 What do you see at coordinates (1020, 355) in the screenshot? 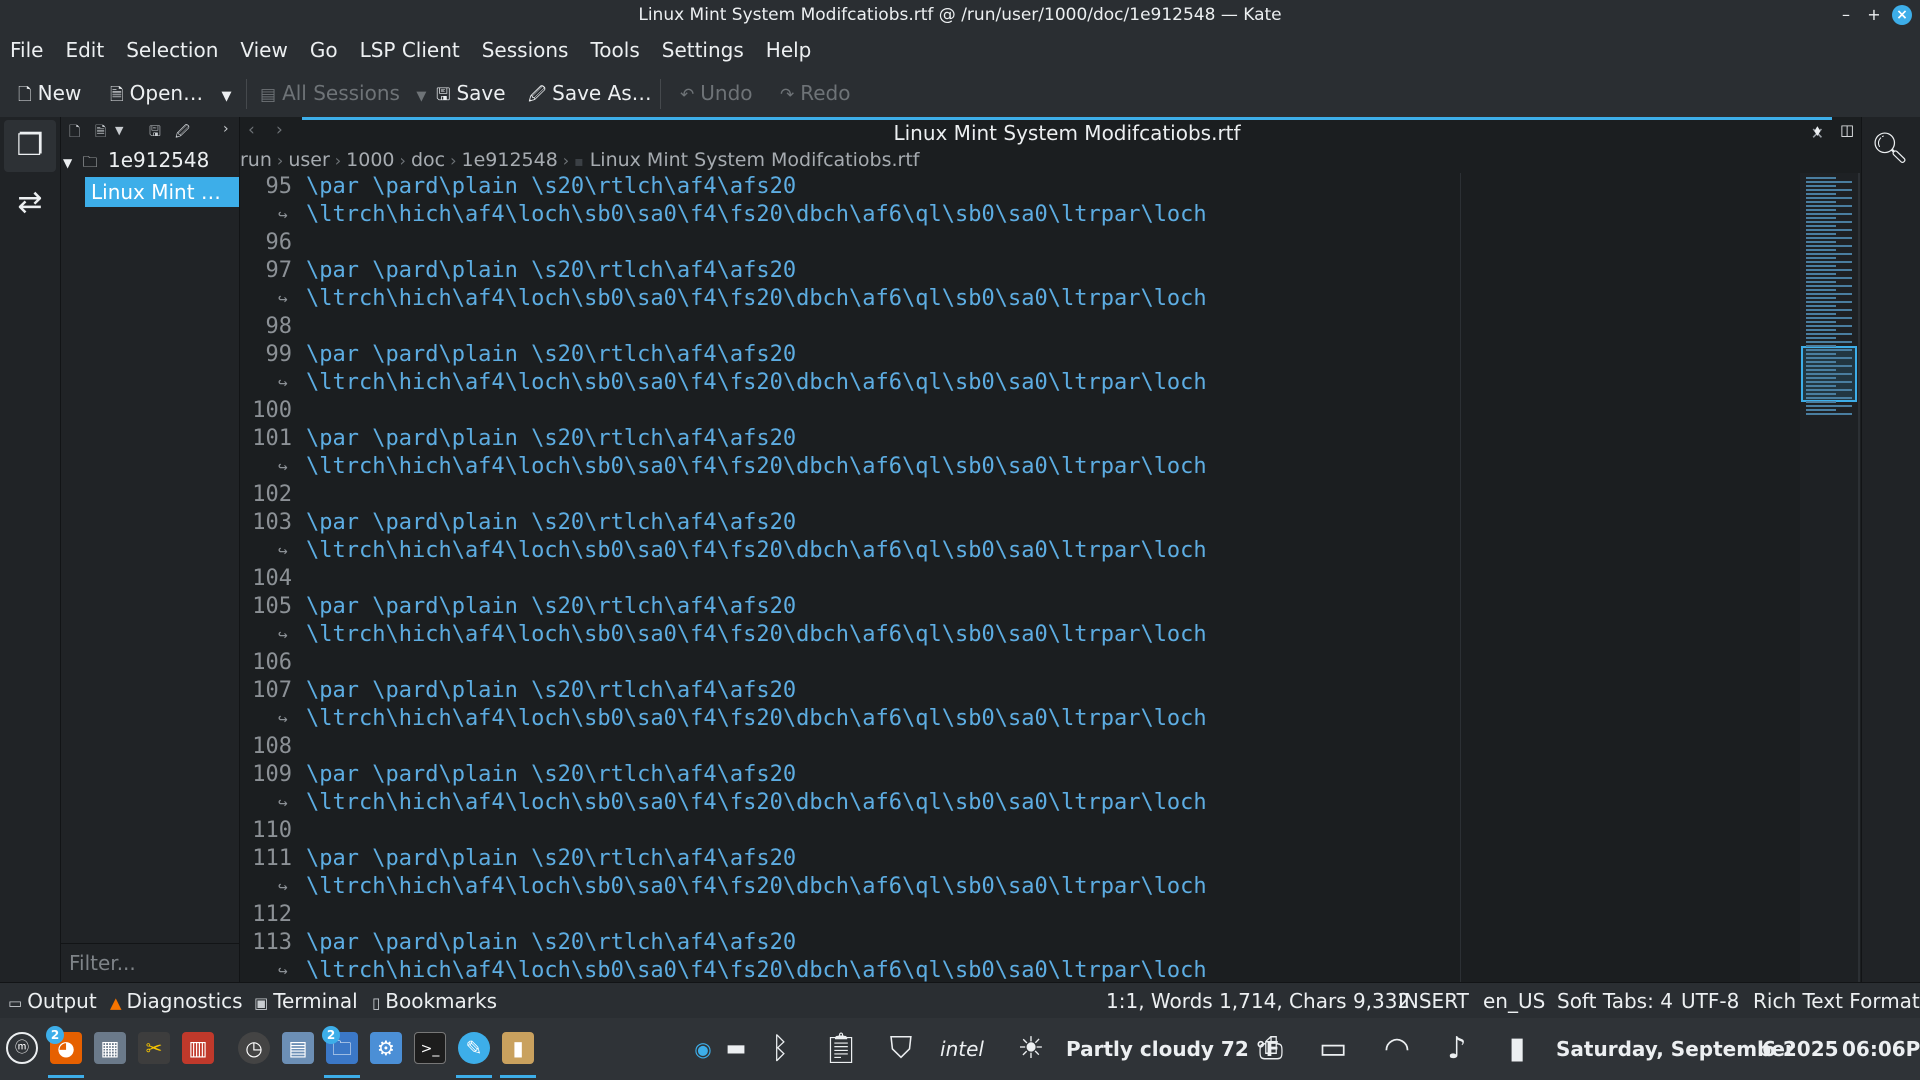
I see `code-line: 99 \par \pard\plain \s20\rtlch\af4\afs20` at bounding box center [1020, 355].